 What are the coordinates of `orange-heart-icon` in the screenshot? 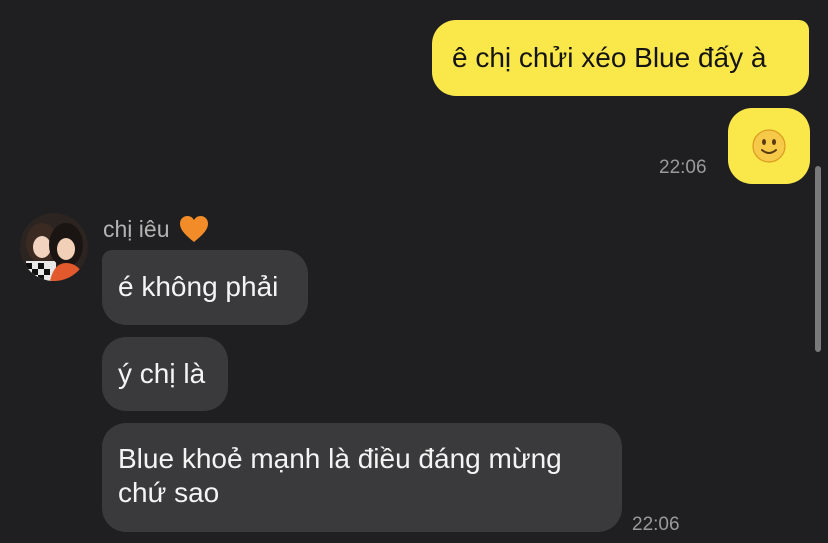 It's located at (194, 229).